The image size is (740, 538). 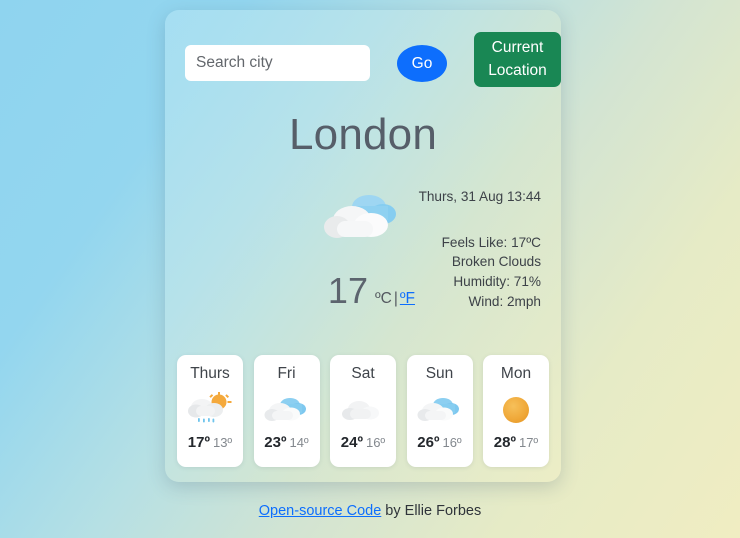 I want to click on forecast-day: Sat, so click(x=363, y=373).